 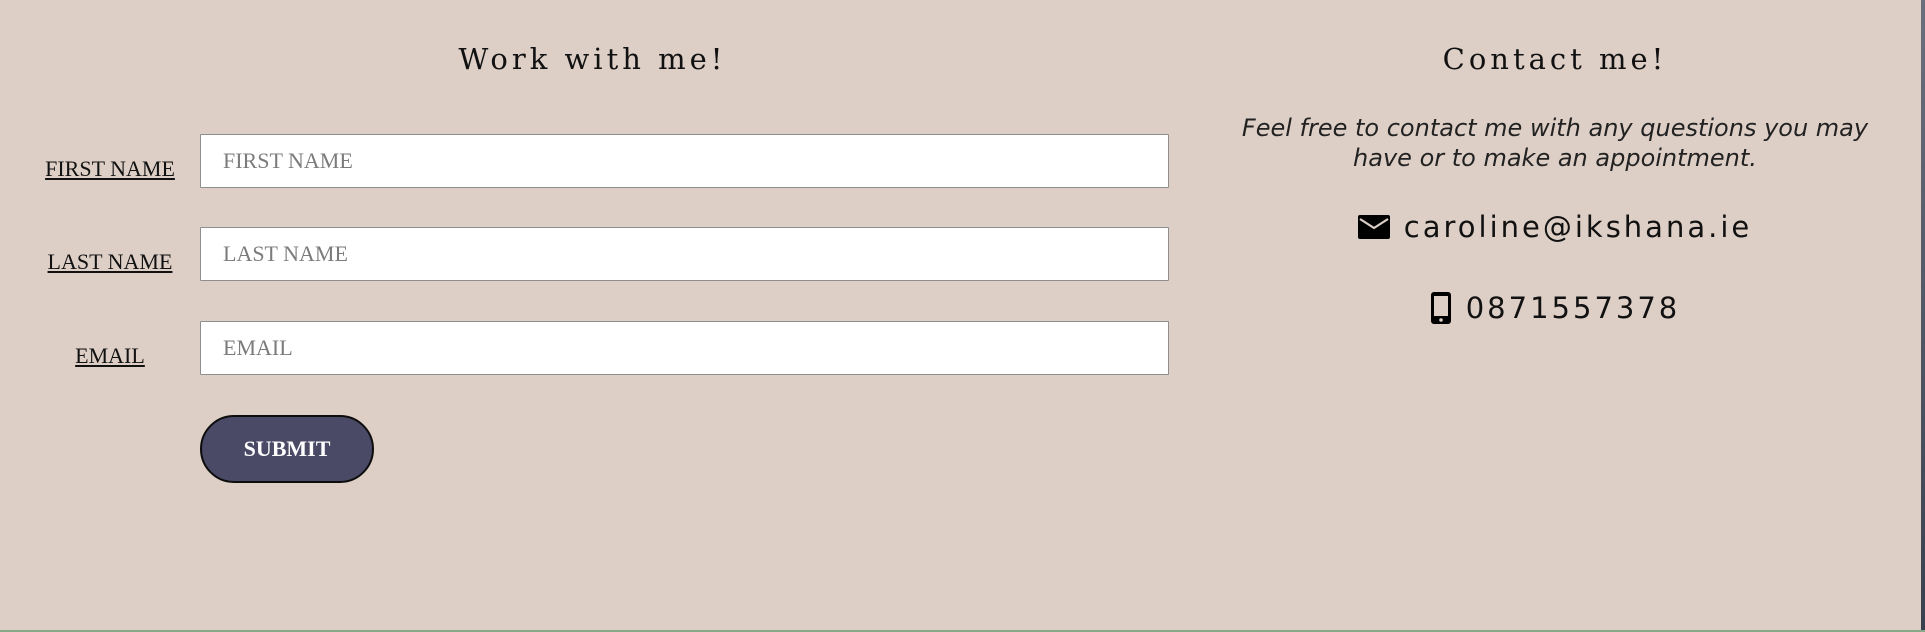 What do you see at coordinates (1441, 308) in the screenshot?
I see `mobile-phone-icon` at bounding box center [1441, 308].